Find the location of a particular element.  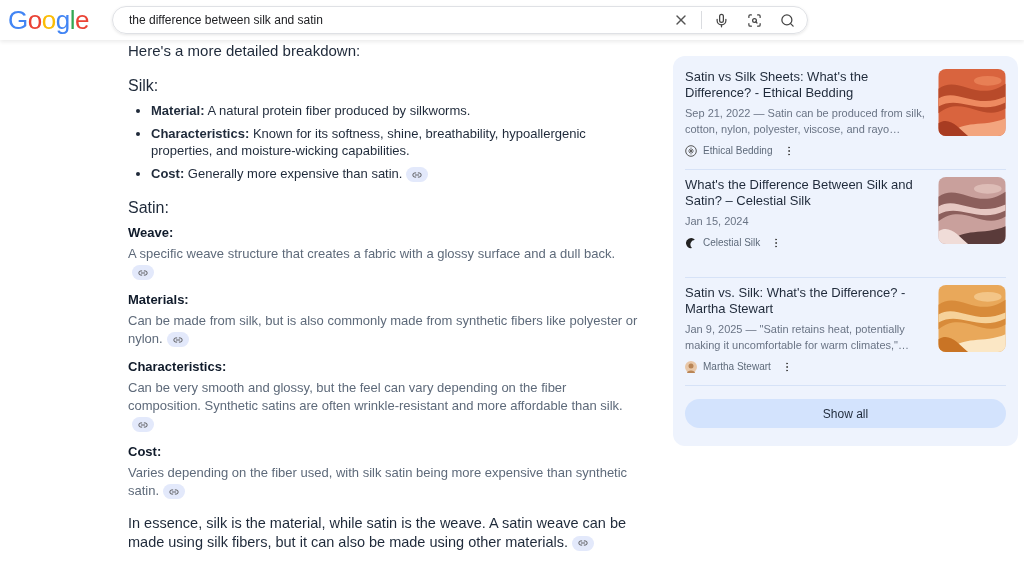

term-label: Characteristics: is located at coordinates (178, 367).